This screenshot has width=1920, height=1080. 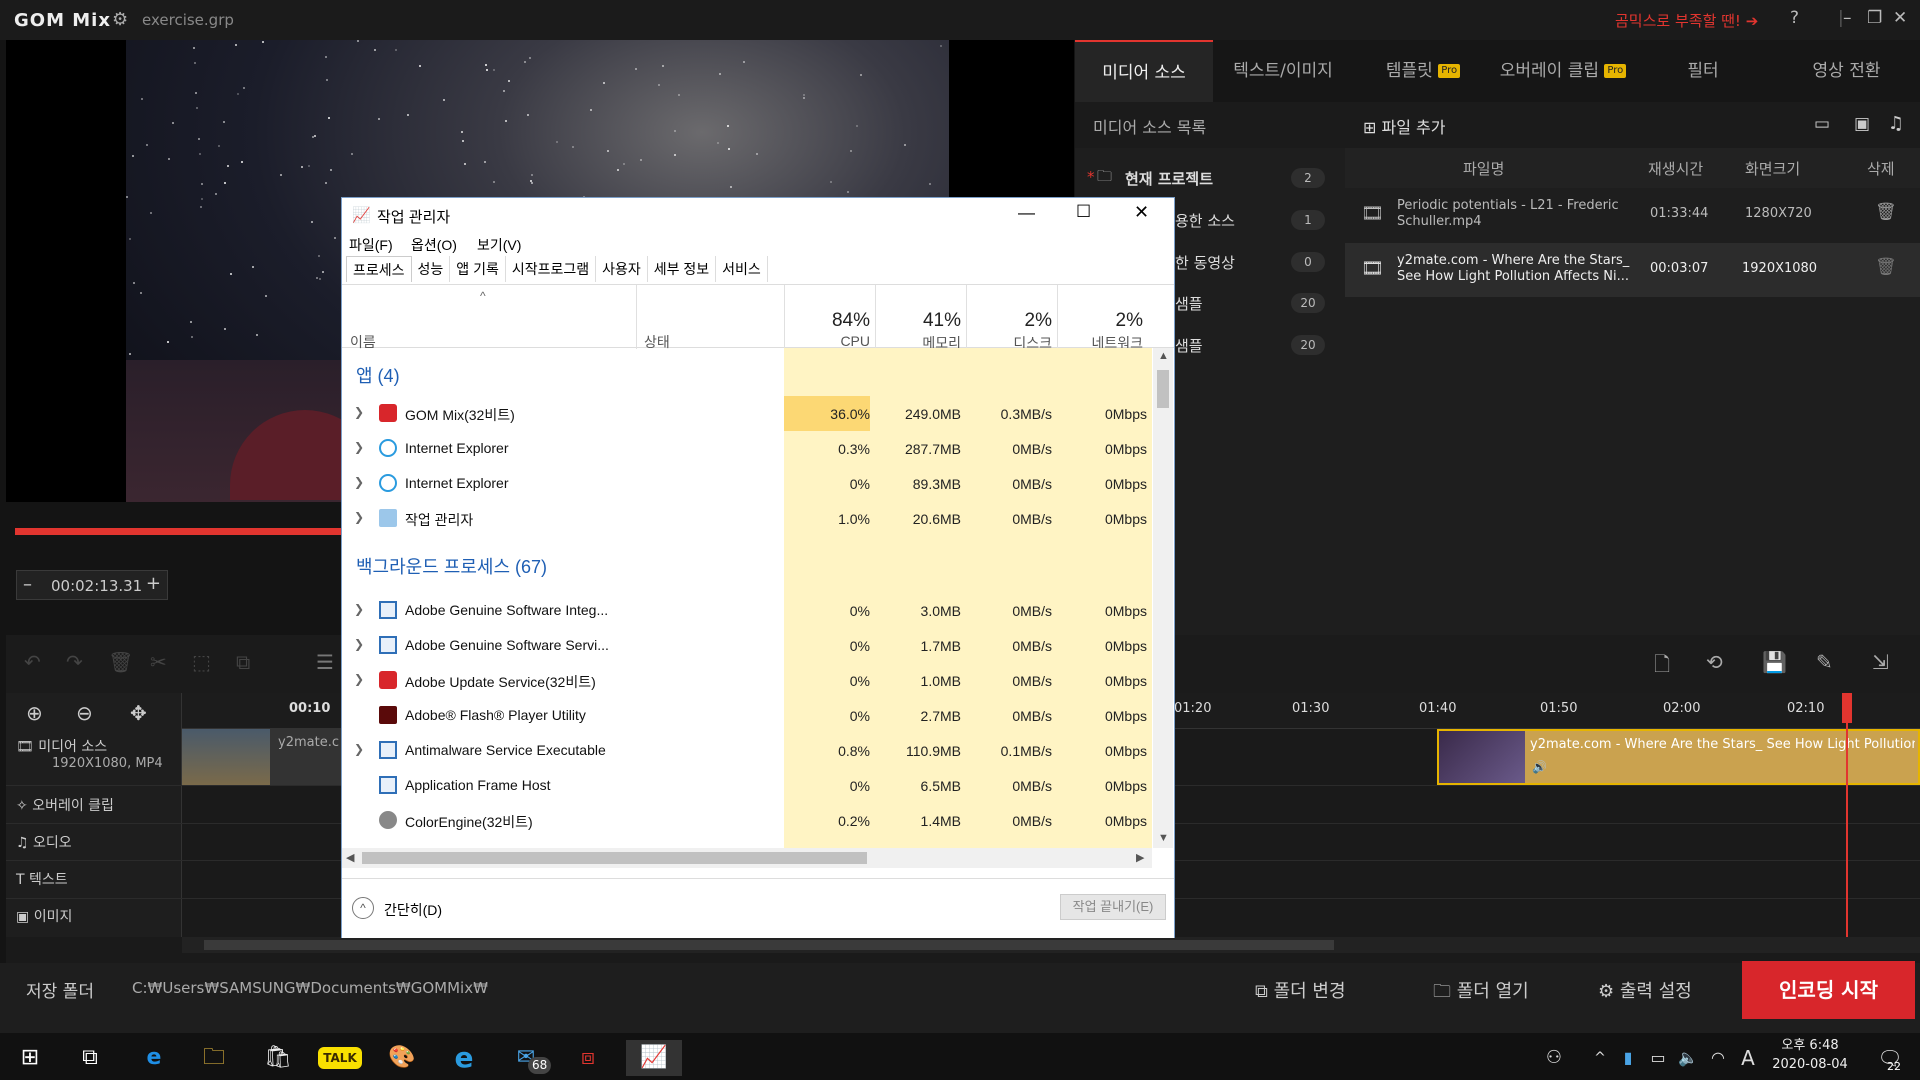 I want to click on time-value: 00:02:13.31, so click(x=96, y=586).